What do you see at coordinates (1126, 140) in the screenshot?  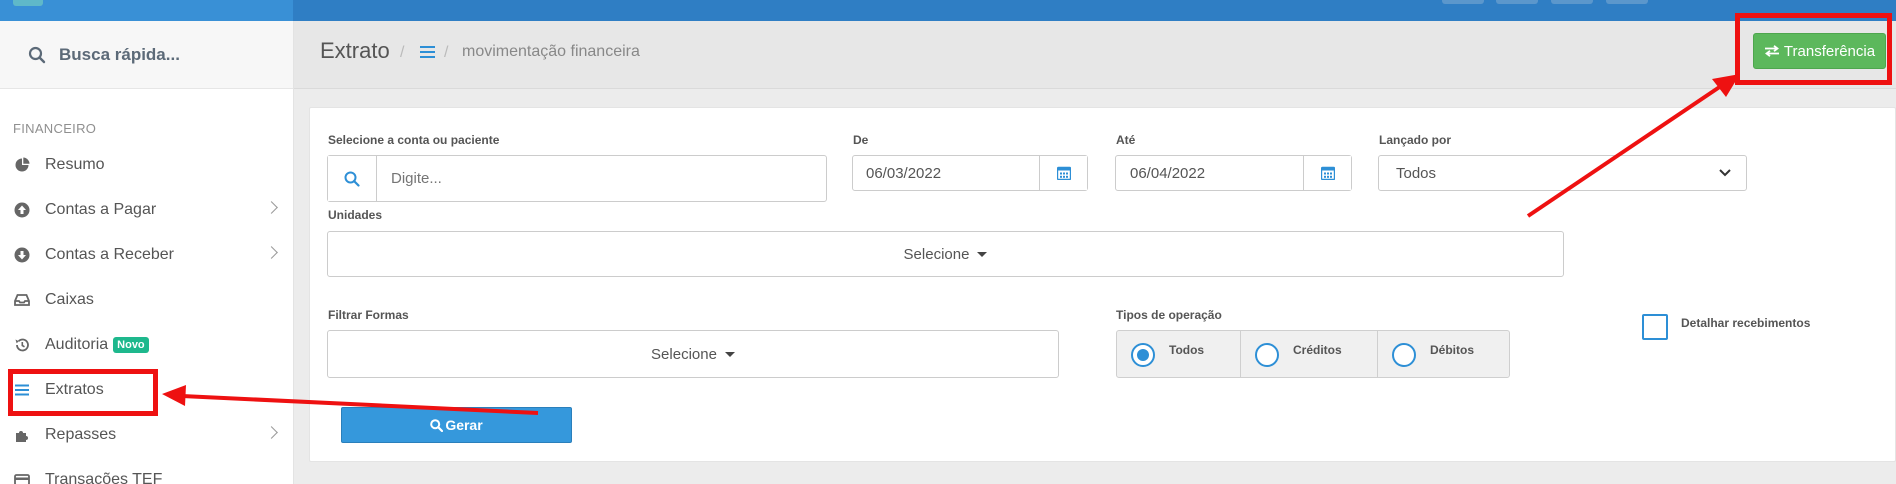 I see `date-to-label: Até` at bounding box center [1126, 140].